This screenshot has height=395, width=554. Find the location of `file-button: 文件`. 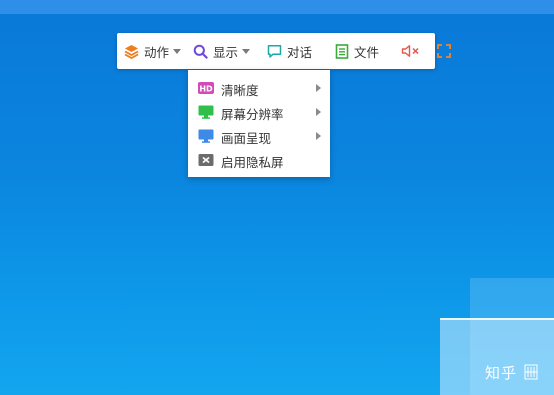

file-button: 文件 is located at coordinates (357, 51).